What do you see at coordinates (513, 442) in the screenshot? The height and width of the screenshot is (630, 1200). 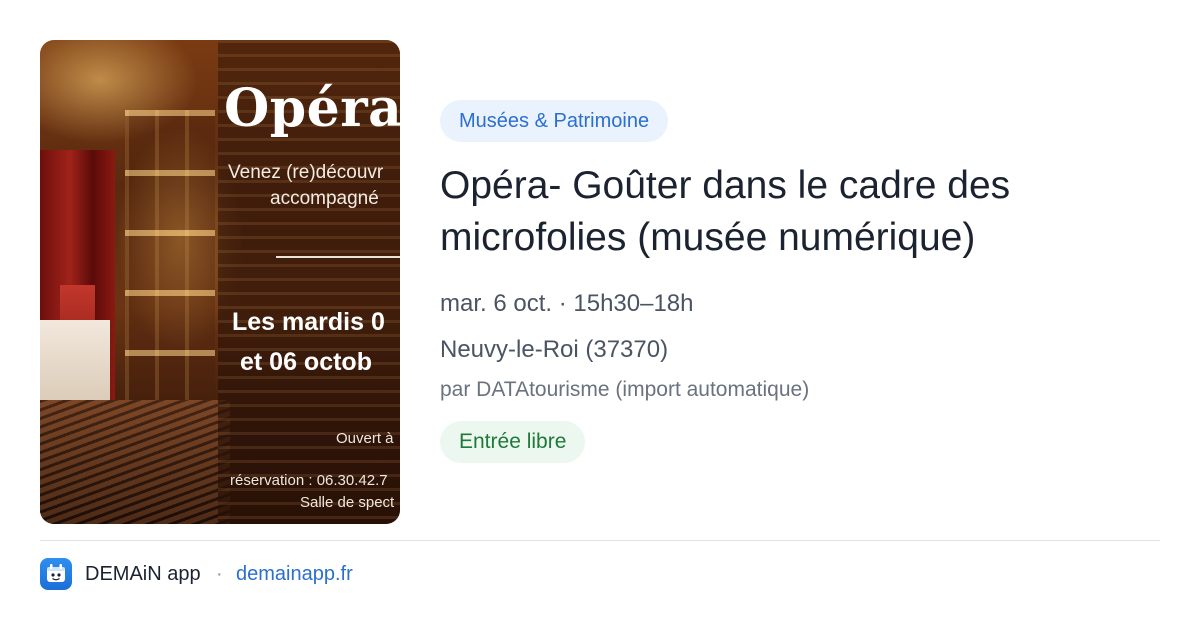 I see `price-badge: Entrée libre` at bounding box center [513, 442].